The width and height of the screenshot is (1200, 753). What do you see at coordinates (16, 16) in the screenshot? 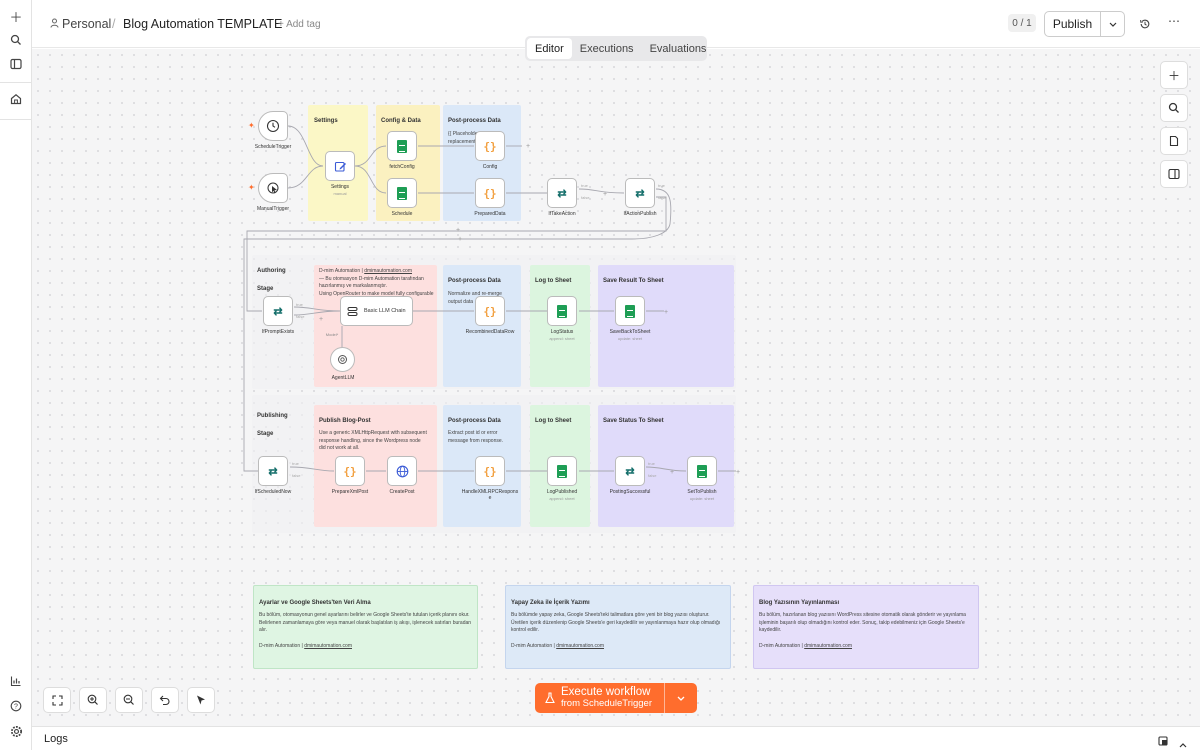
I see `plus-icon: ＋` at bounding box center [16, 16].